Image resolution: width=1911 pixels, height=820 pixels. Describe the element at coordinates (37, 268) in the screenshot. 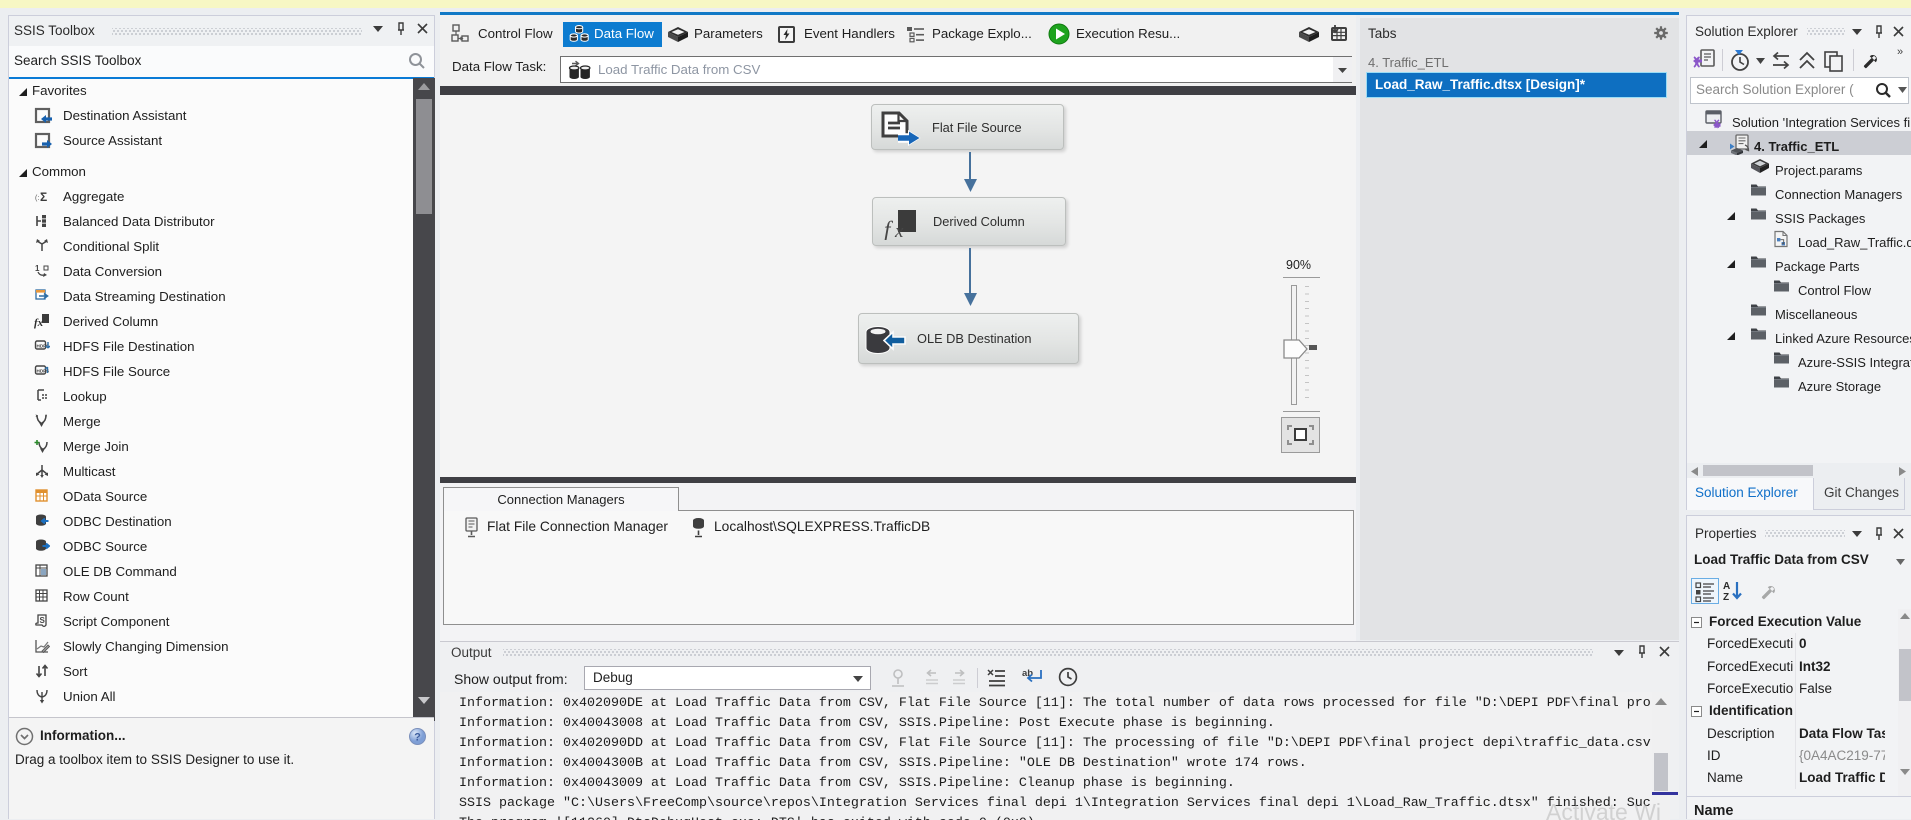

I see `svg-text: 1` at that location.